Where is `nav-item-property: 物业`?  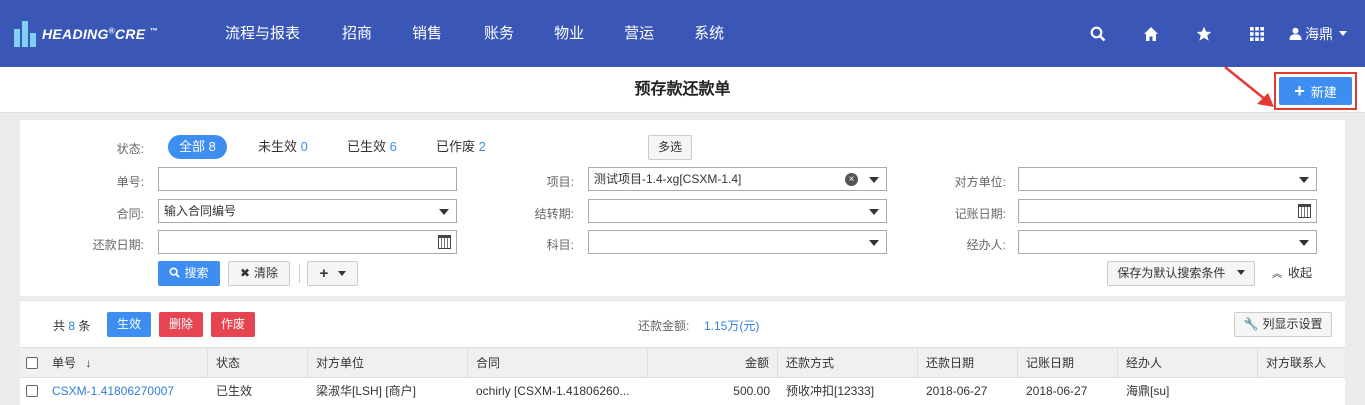 nav-item-property: 物业 is located at coordinates (569, 33).